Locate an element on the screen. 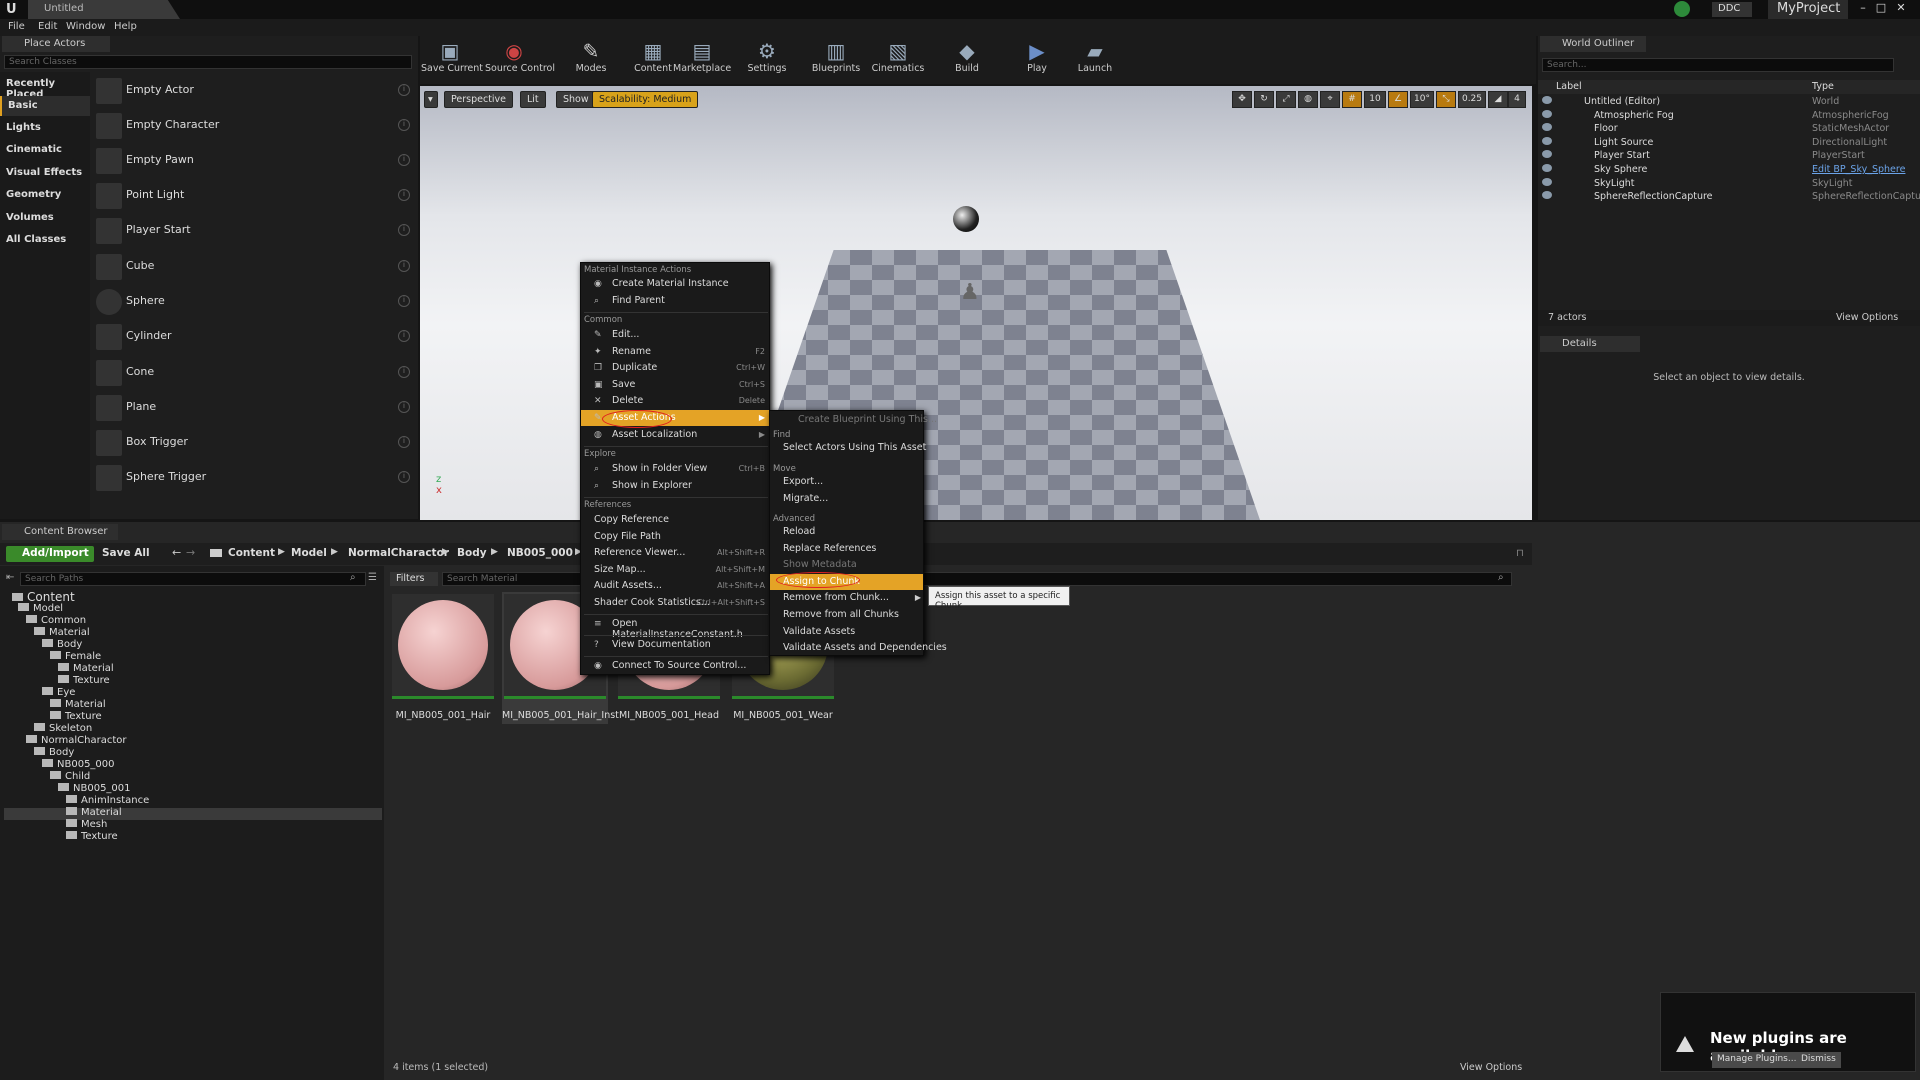 This screenshot has height=1080, width=1920. actor-item: Point Light i is located at coordinates (252, 196).